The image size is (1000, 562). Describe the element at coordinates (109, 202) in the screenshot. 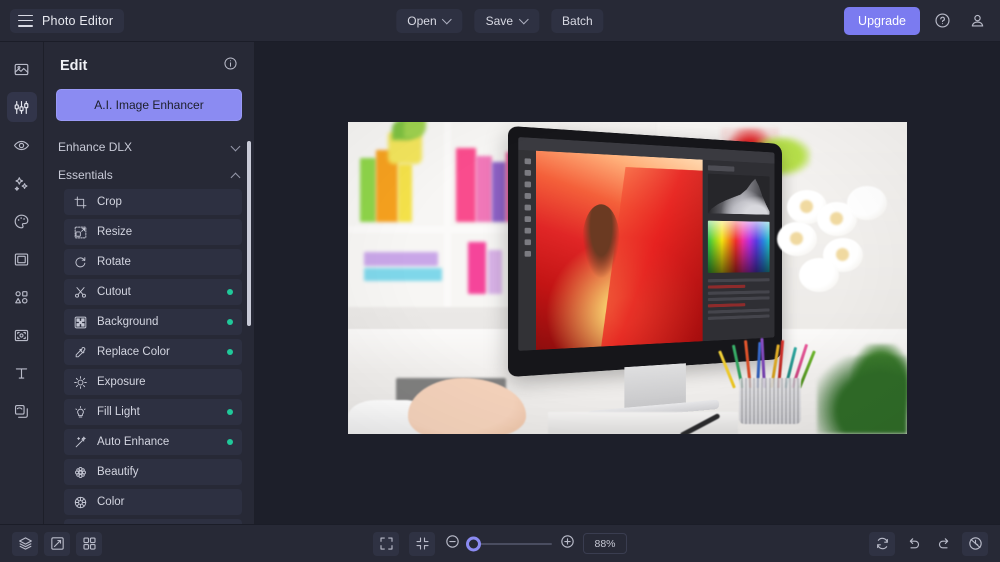

I see `tool-crop-label: Crop` at that location.